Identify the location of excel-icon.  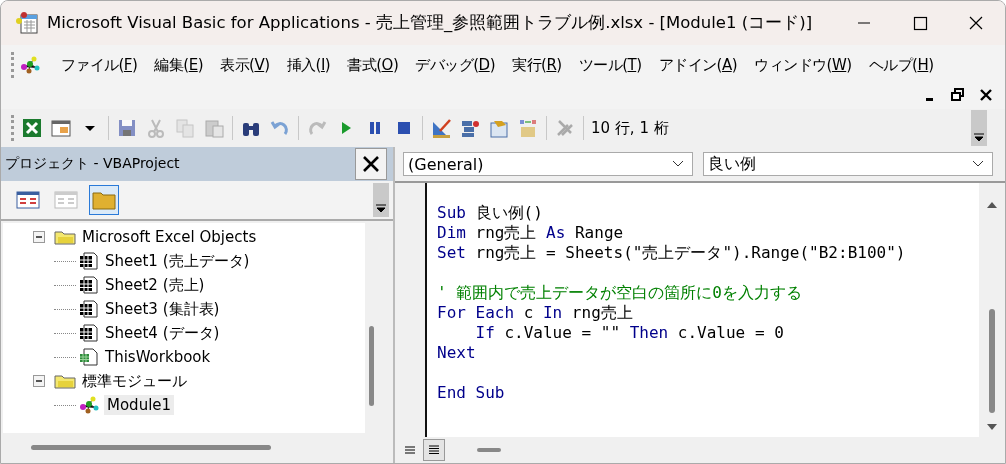
(32, 128).